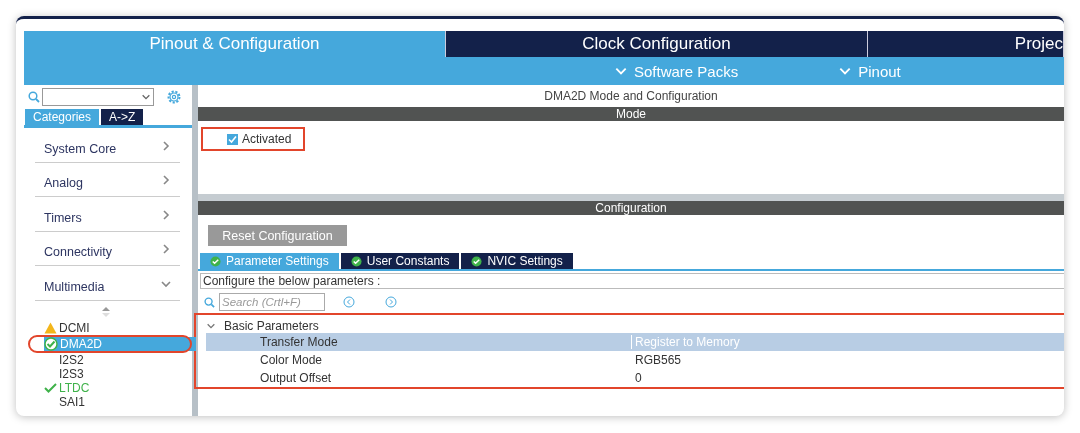  What do you see at coordinates (391, 302) in the screenshot?
I see `next-icon` at bounding box center [391, 302].